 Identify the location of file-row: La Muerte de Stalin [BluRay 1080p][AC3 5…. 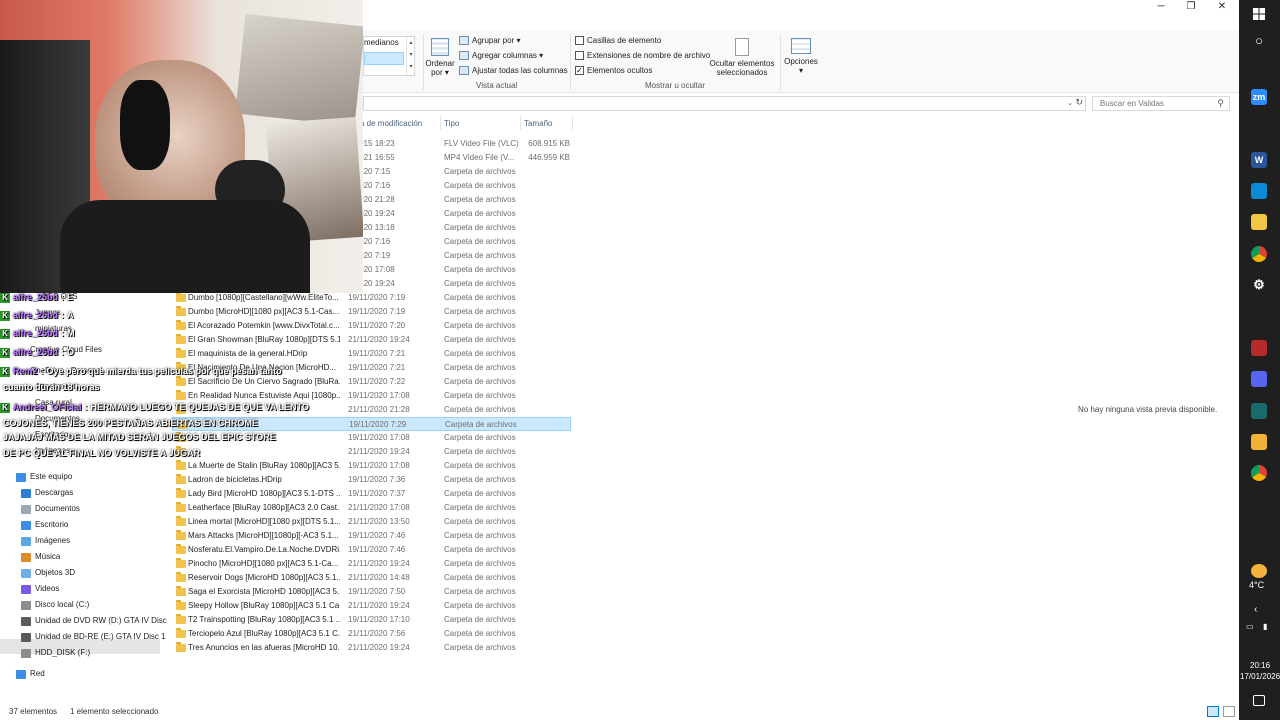
(371, 466).